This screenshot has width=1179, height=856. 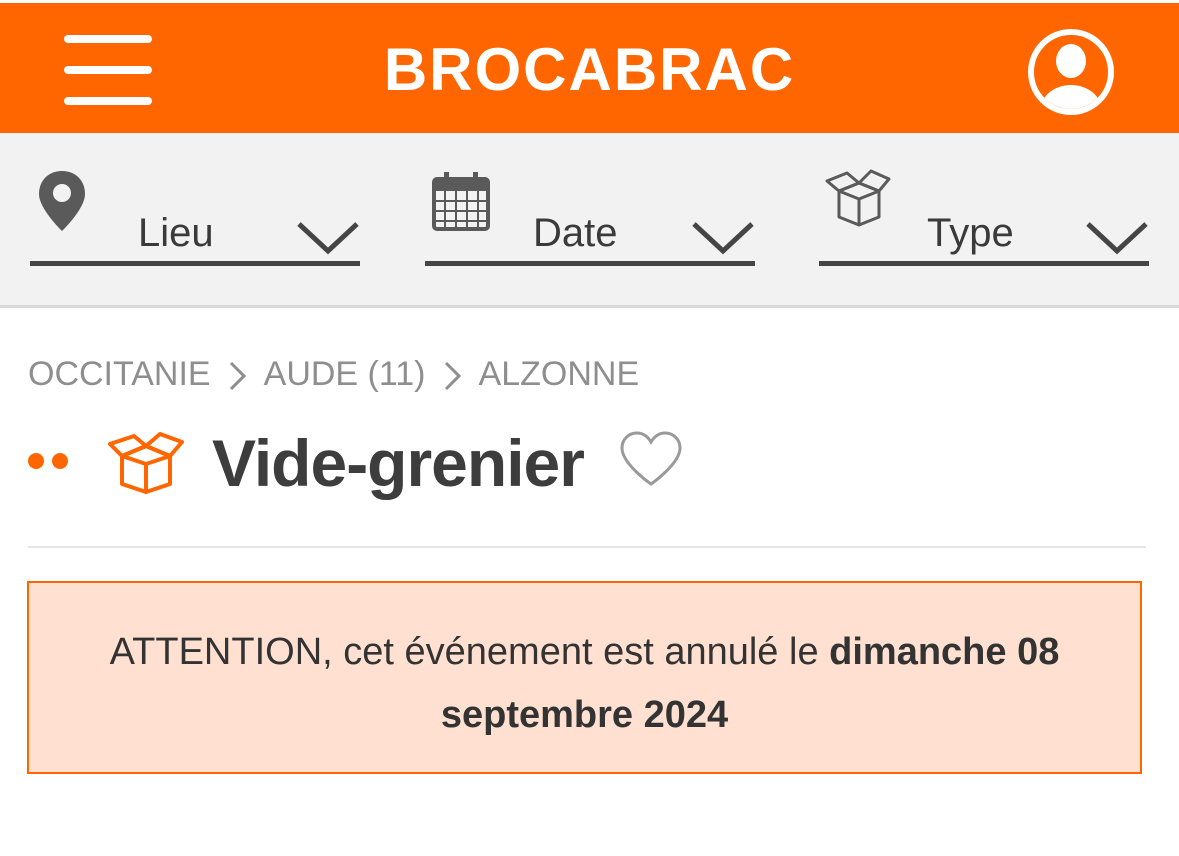 What do you see at coordinates (469, 652) in the screenshot?
I see `alert-text: ATTENTION, cet événement est annulé le` at bounding box center [469, 652].